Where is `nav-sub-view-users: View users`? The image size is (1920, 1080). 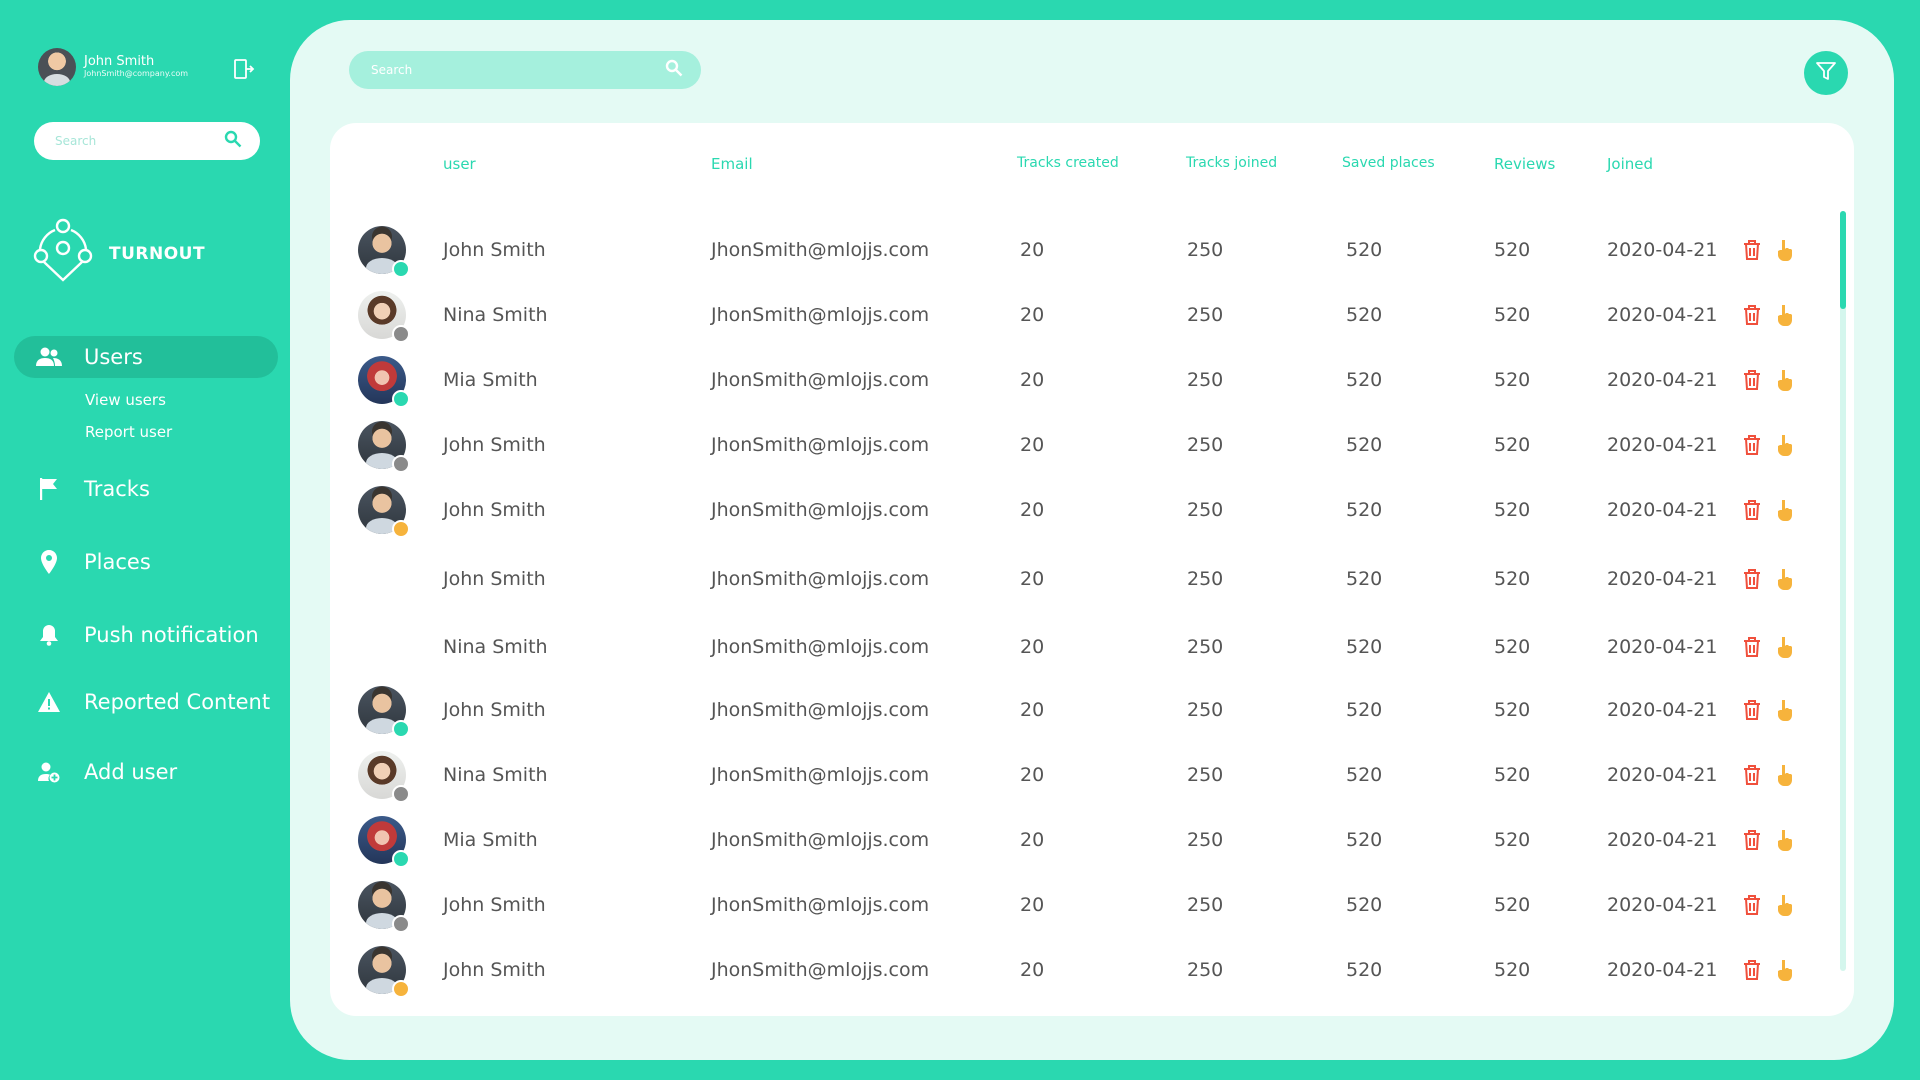
nav-sub-view-users: View users is located at coordinates (90, 400).